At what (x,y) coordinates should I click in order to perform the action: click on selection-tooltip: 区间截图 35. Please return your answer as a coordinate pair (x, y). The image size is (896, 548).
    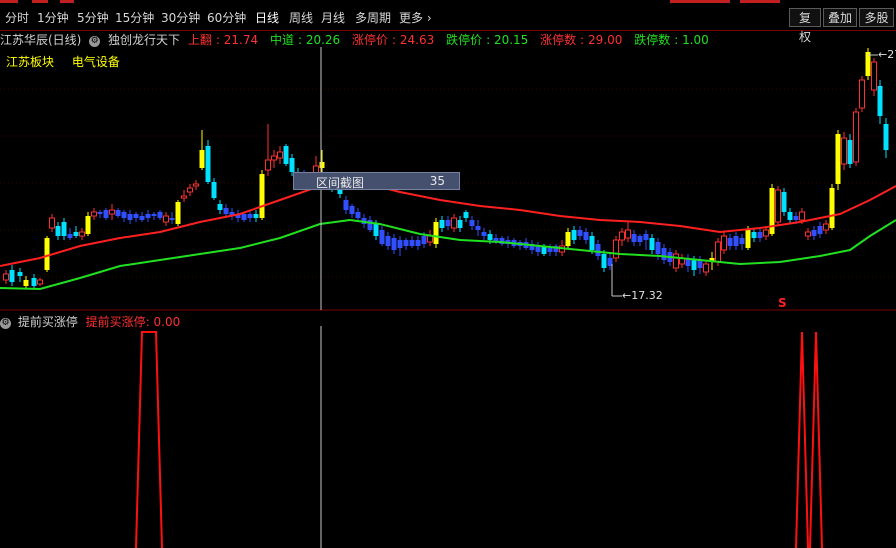
    Looking at the image, I should click on (376, 181).